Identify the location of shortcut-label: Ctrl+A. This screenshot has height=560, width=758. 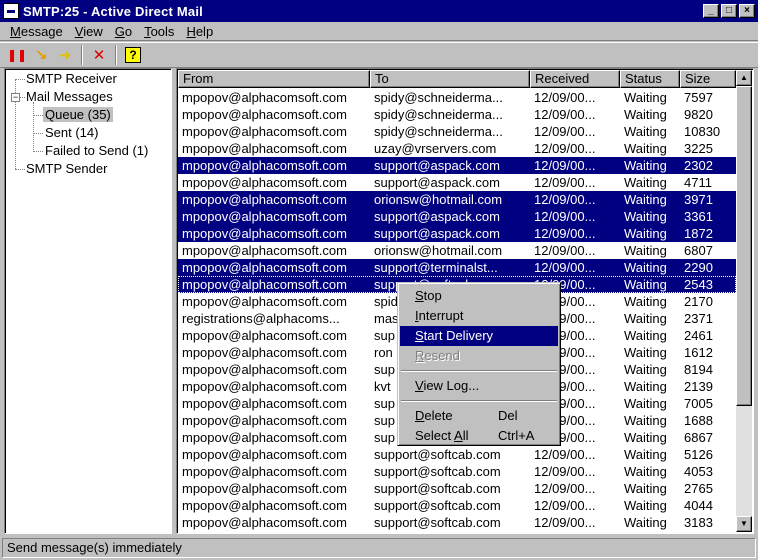
(516, 435).